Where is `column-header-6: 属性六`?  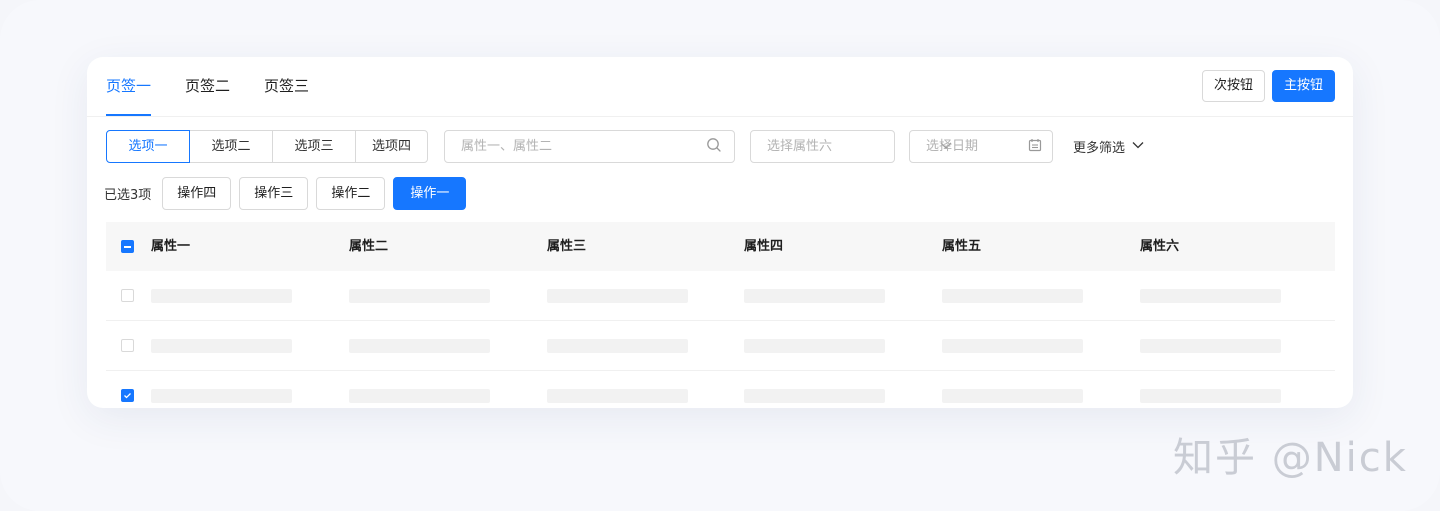 column-header-6: 属性六 is located at coordinates (1159, 246).